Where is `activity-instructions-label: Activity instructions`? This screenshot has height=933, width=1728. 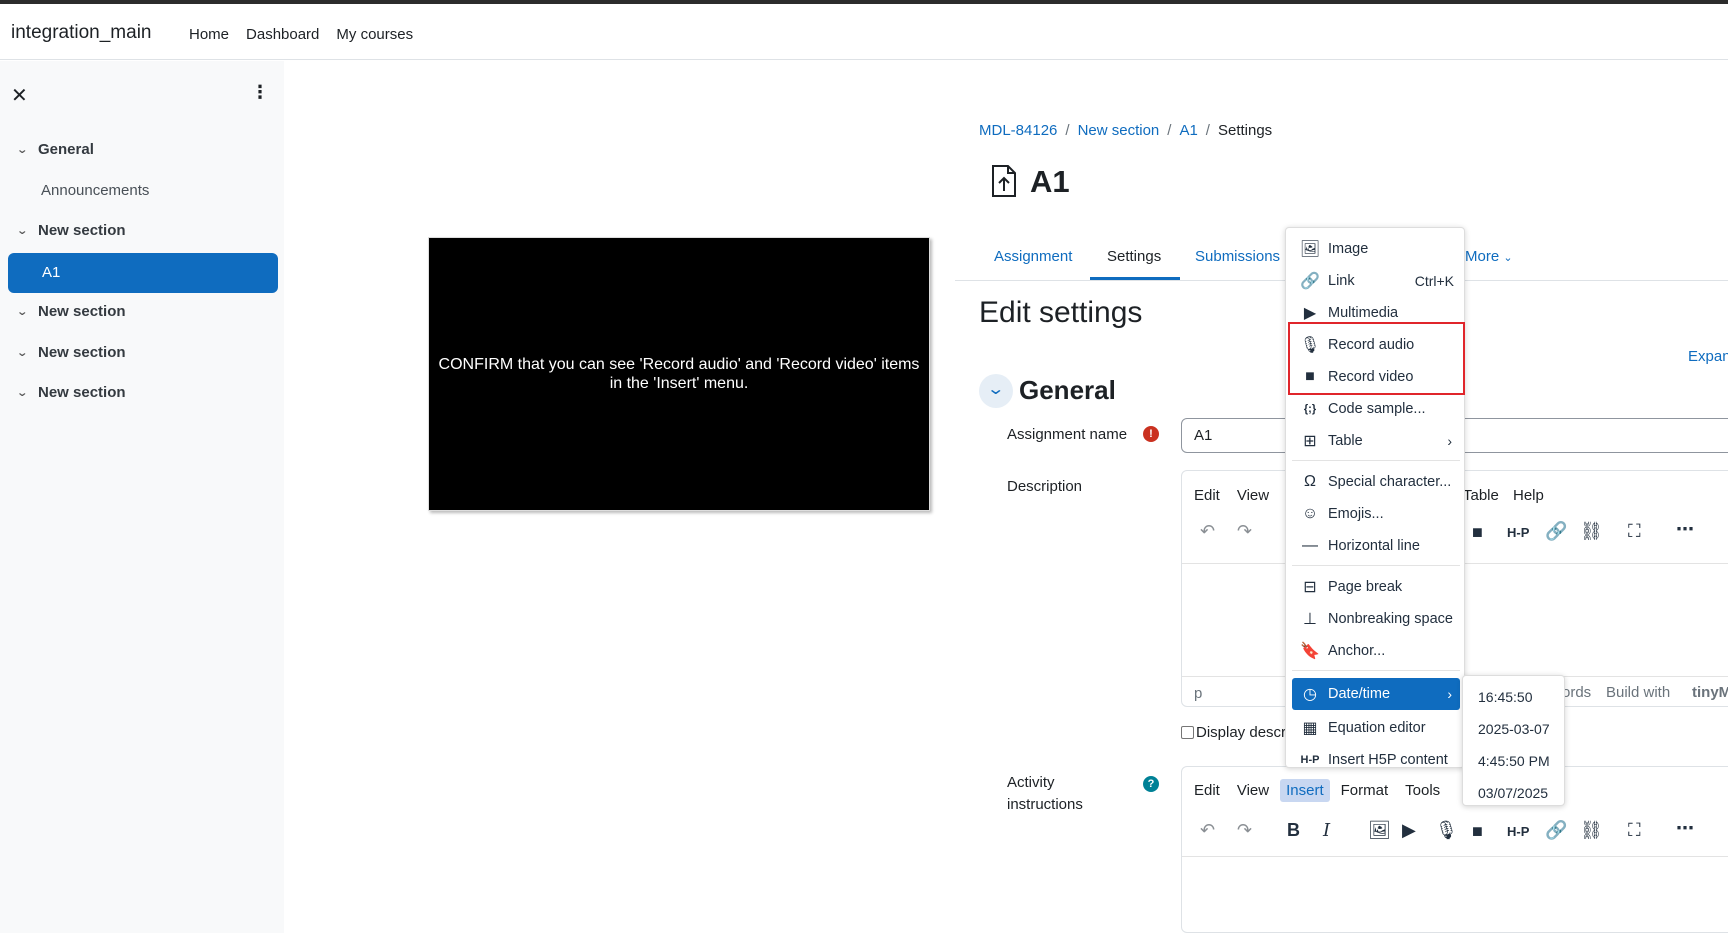
activity-instructions-label: Activity instructions is located at coordinates (1045, 793).